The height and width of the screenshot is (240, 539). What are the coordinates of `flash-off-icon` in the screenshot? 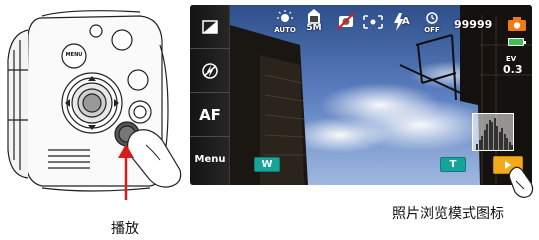 It's located at (210, 70).